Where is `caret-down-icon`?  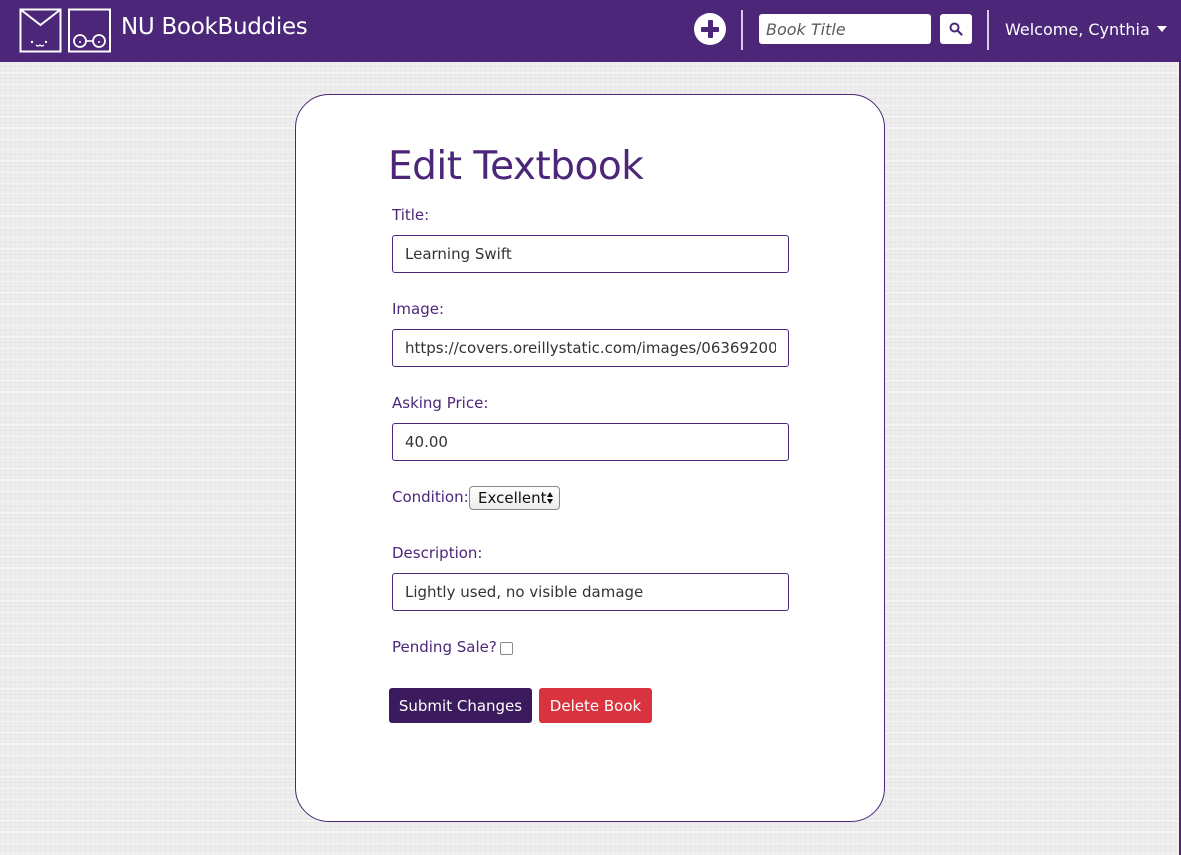
caret-down-icon is located at coordinates (1161, 29).